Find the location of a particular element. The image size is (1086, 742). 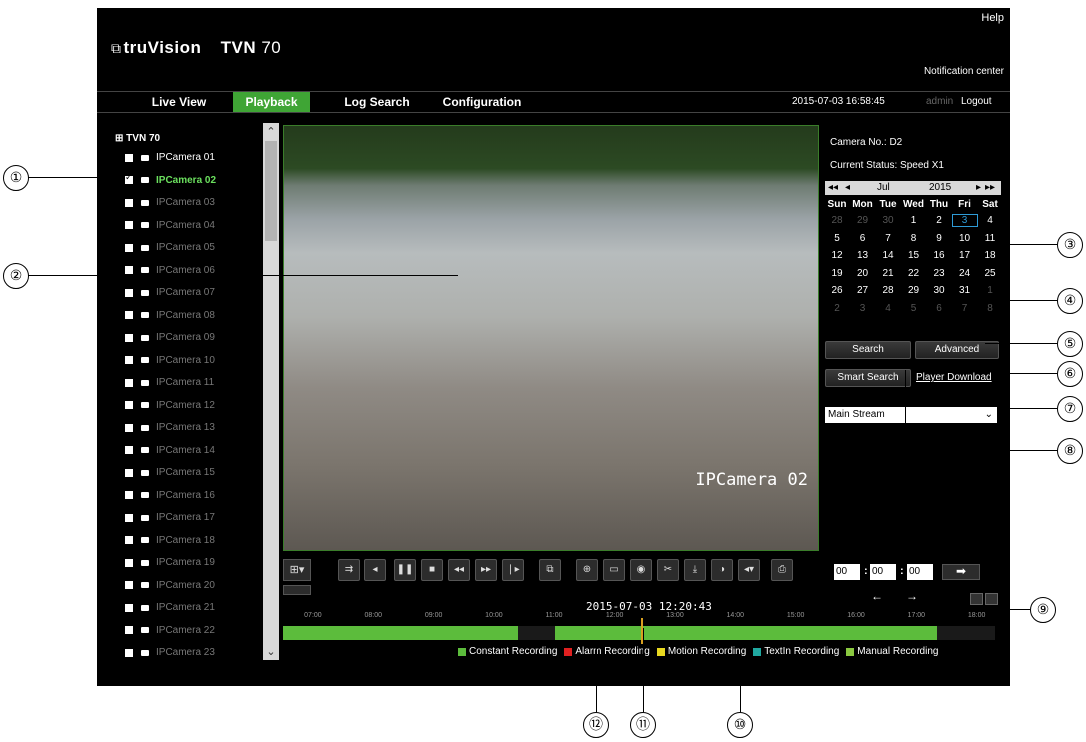

calendar-day: 13 is located at coordinates (863, 255).